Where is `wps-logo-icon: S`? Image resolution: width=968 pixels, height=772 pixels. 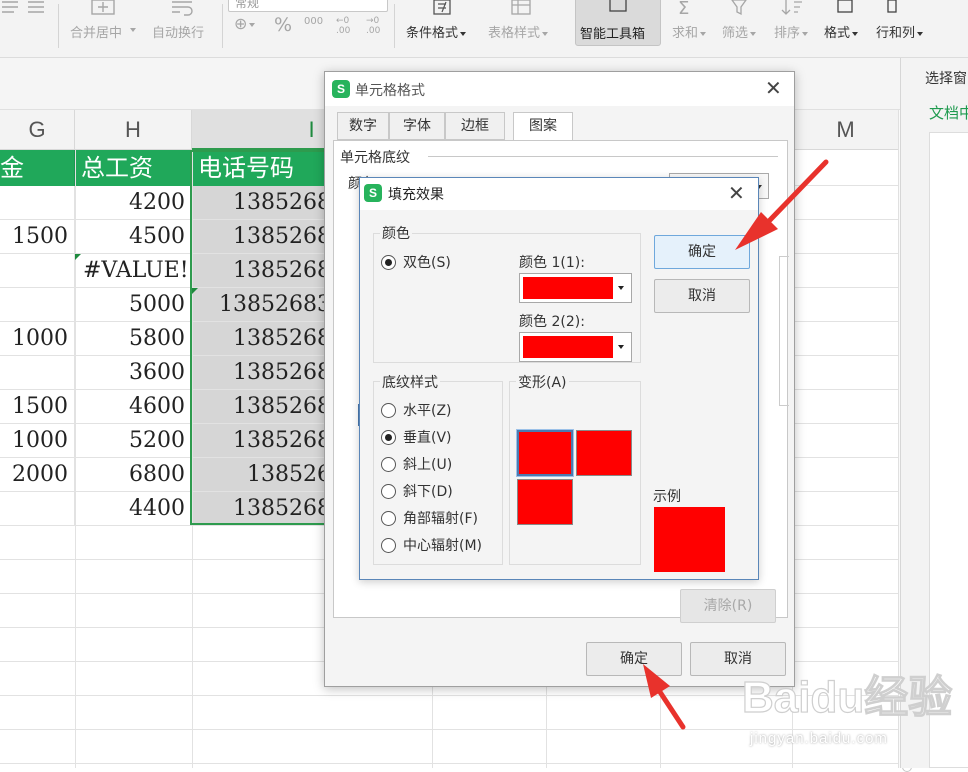 wps-logo-icon: S is located at coordinates (341, 89).